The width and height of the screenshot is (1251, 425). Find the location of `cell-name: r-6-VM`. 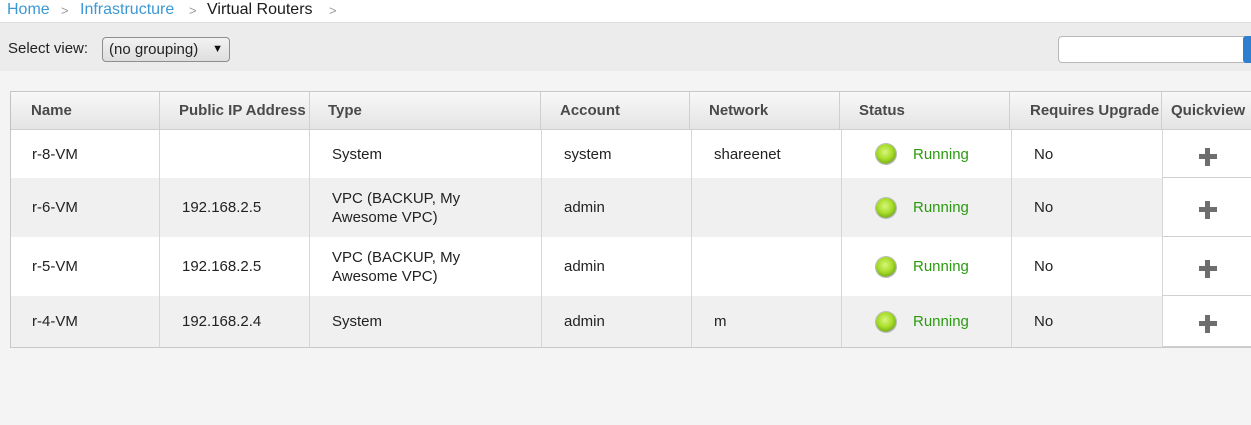

cell-name: r-6-VM is located at coordinates (55, 207).